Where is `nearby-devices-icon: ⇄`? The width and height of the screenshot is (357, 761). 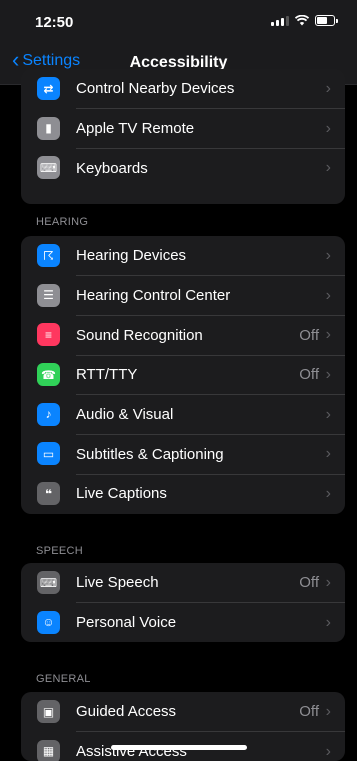
nearby-devices-icon: ⇄ is located at coordinates (48, 88).